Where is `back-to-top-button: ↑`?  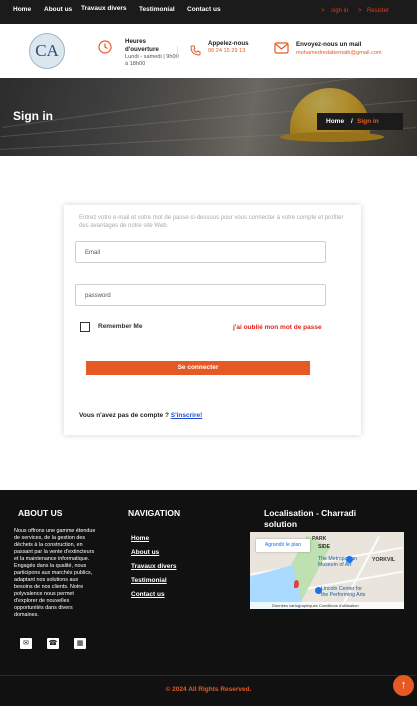 back-to-top-button: ↑ is located at coordinates (403, 685).